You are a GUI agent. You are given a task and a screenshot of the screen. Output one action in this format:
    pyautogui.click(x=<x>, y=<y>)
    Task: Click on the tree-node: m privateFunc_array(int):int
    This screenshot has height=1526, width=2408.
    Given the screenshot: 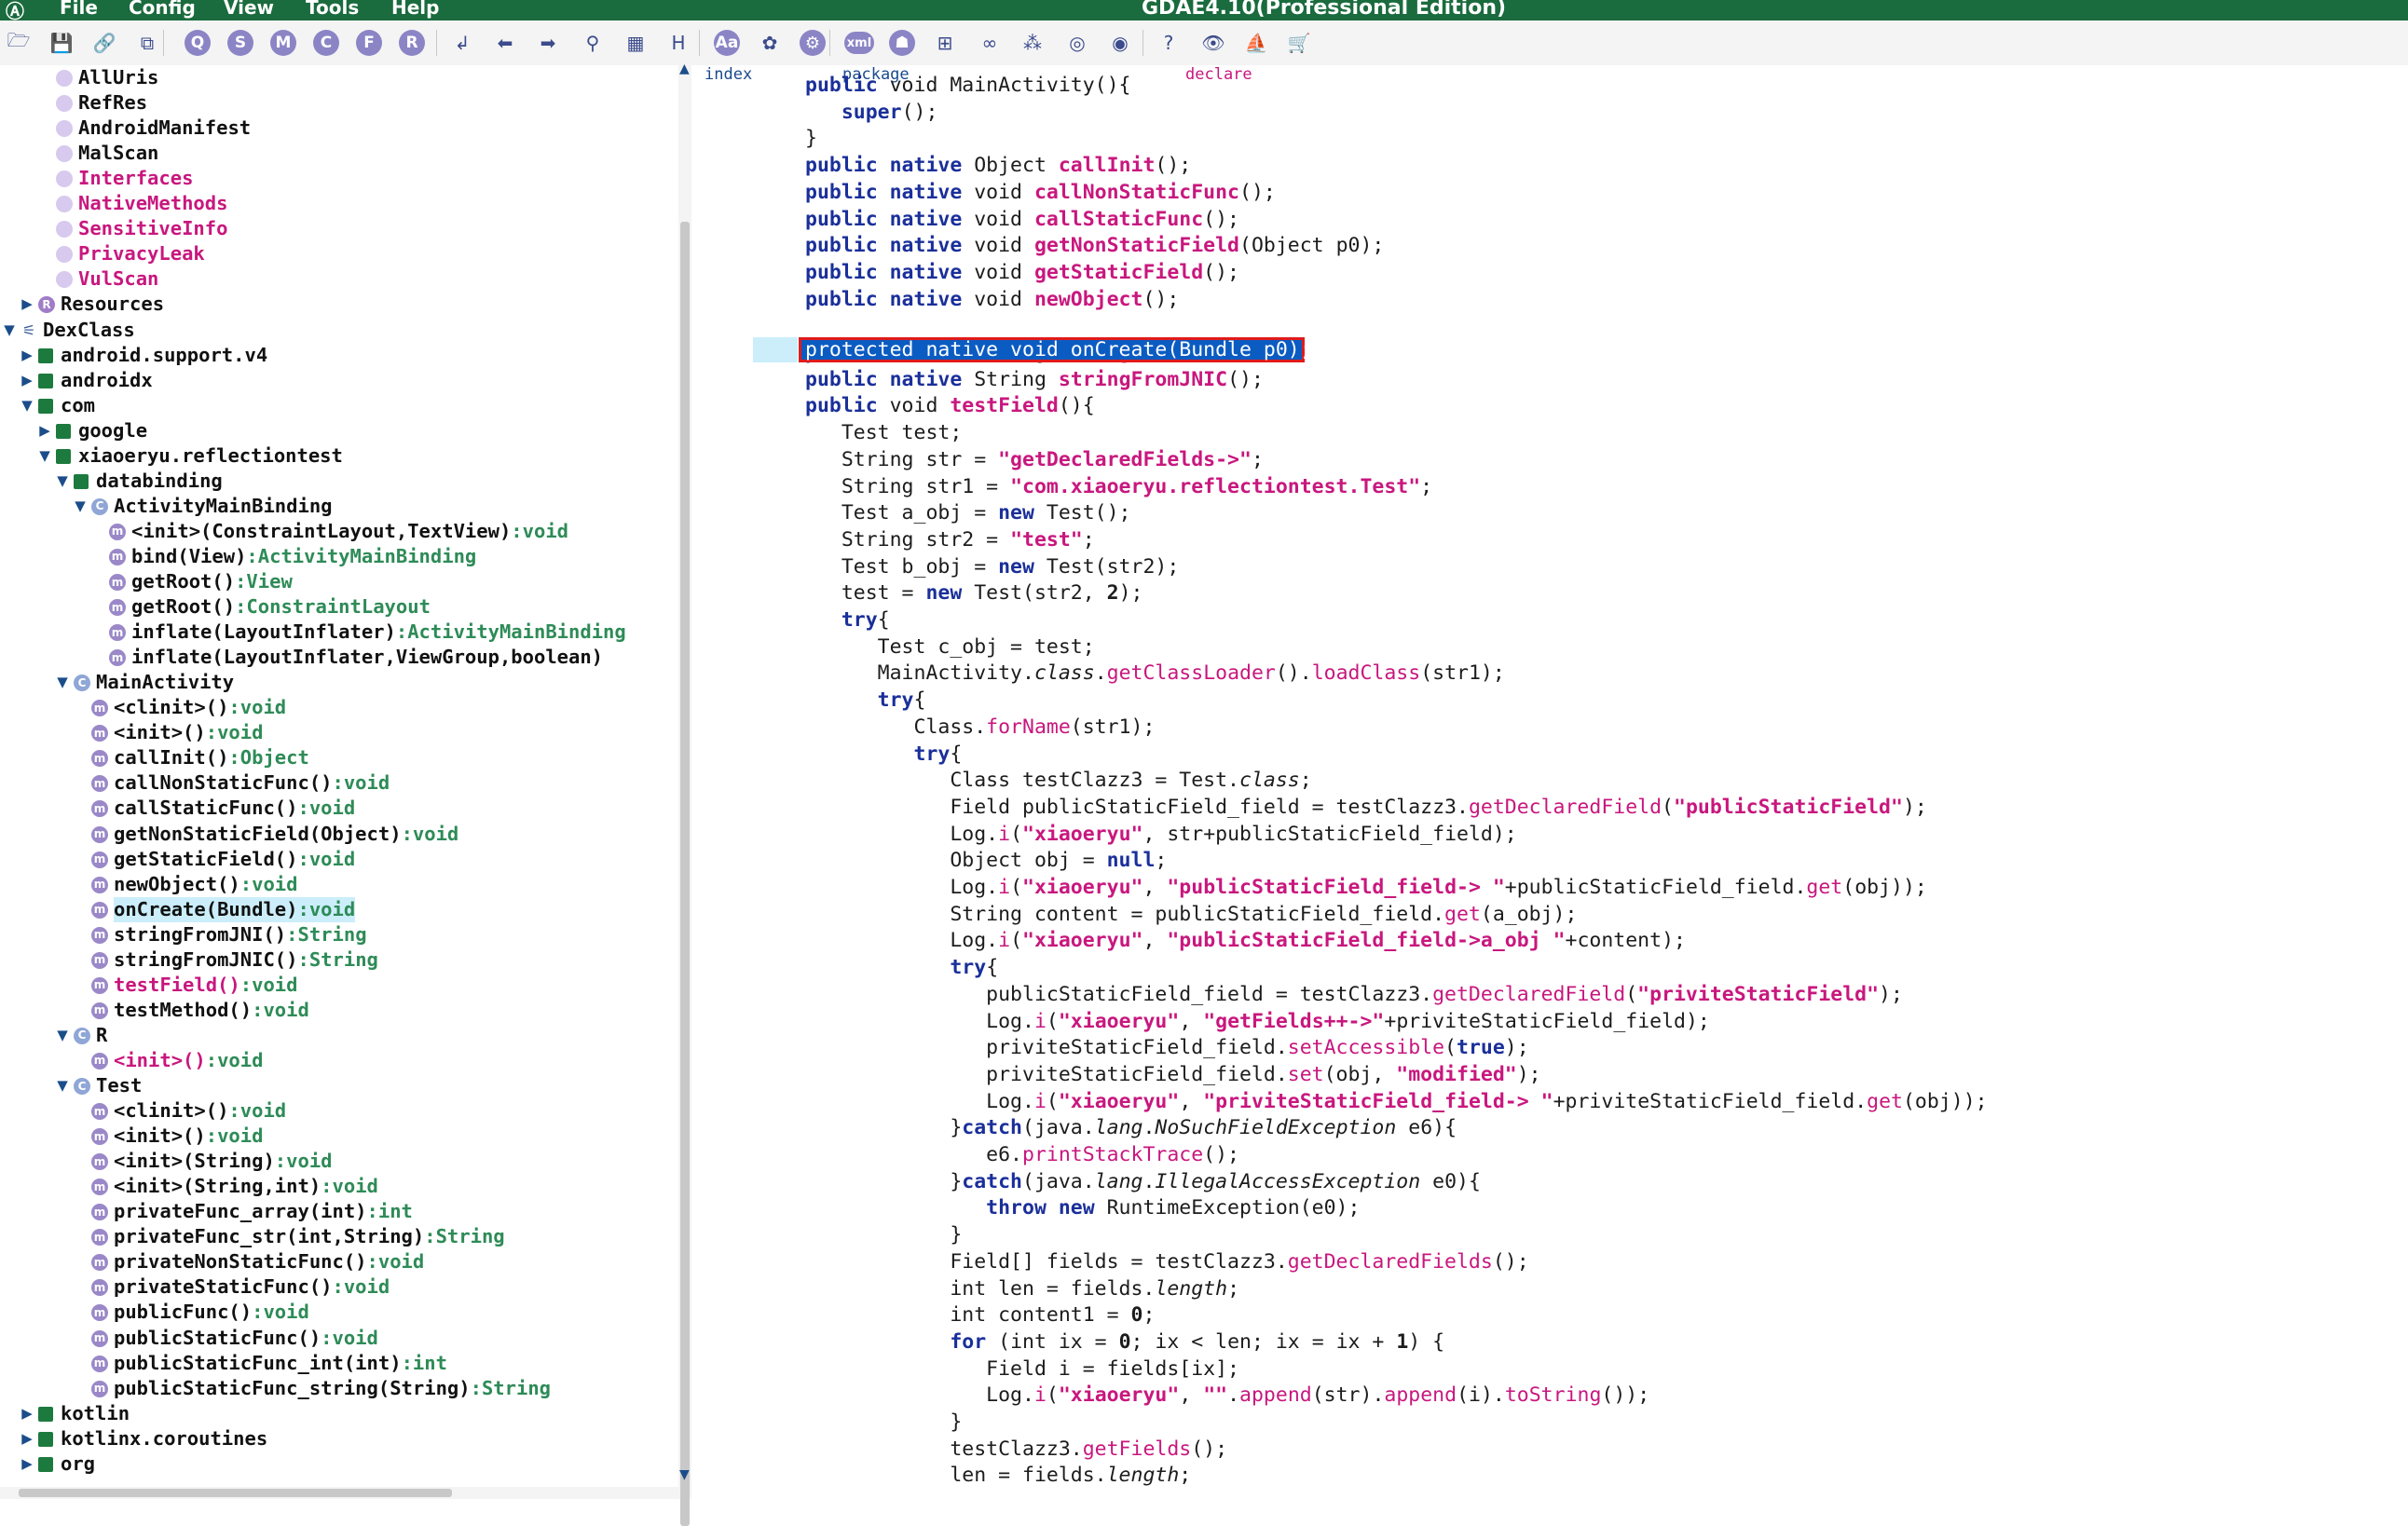 What is the action you would take?
    pyautogui.click(x=340, y=1211)
    